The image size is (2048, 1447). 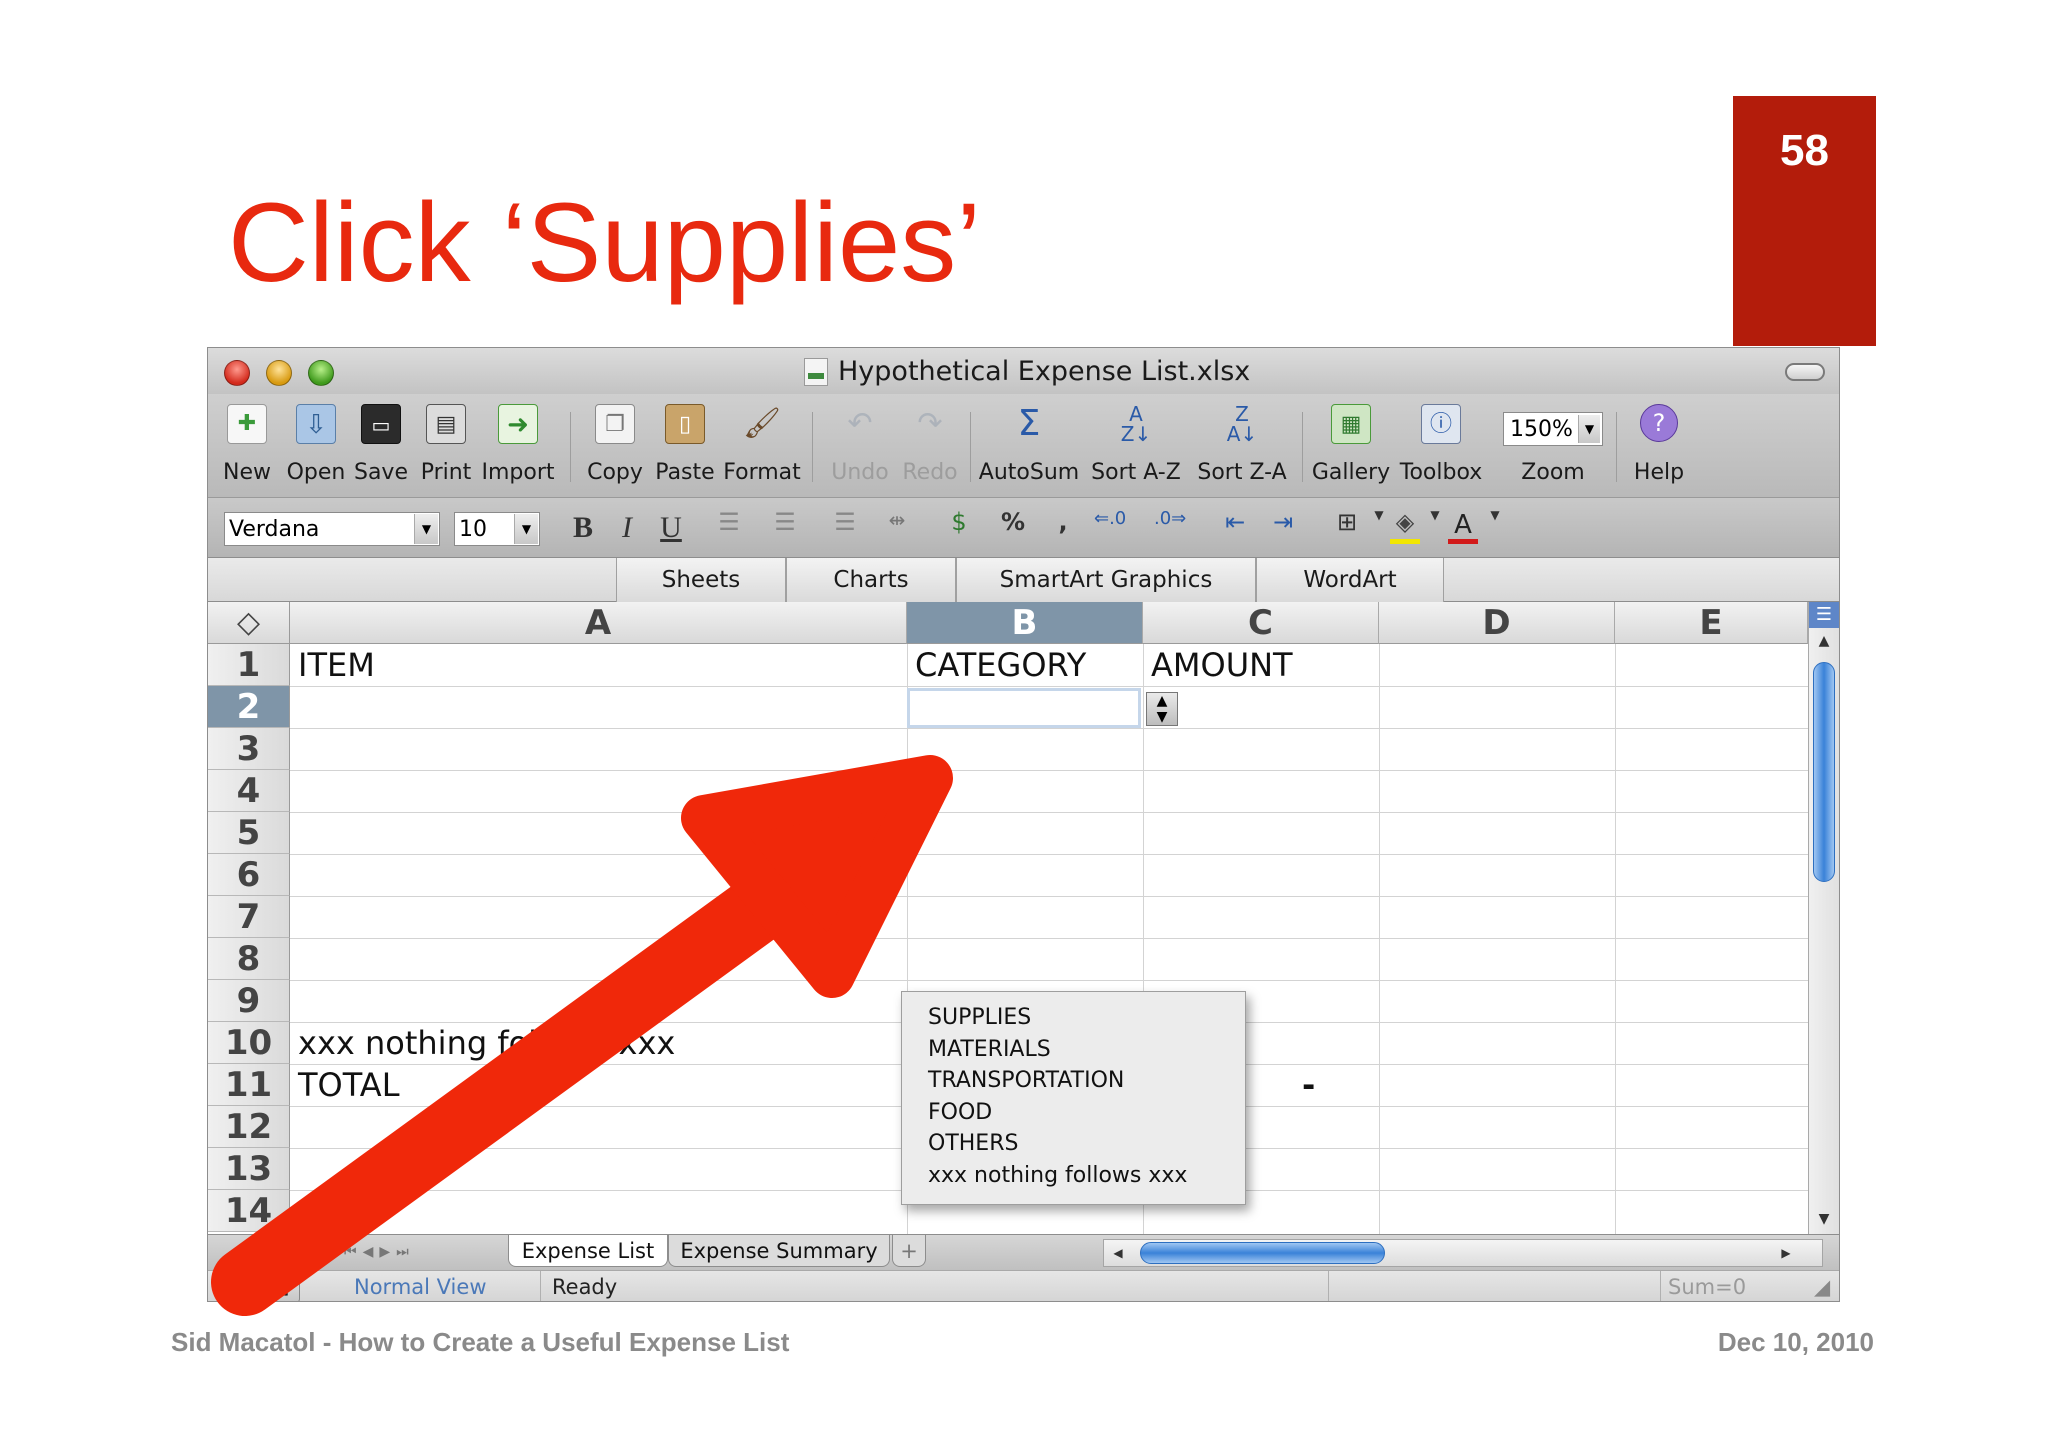 I want to click on close-window-button, so click(x=237, y=373).